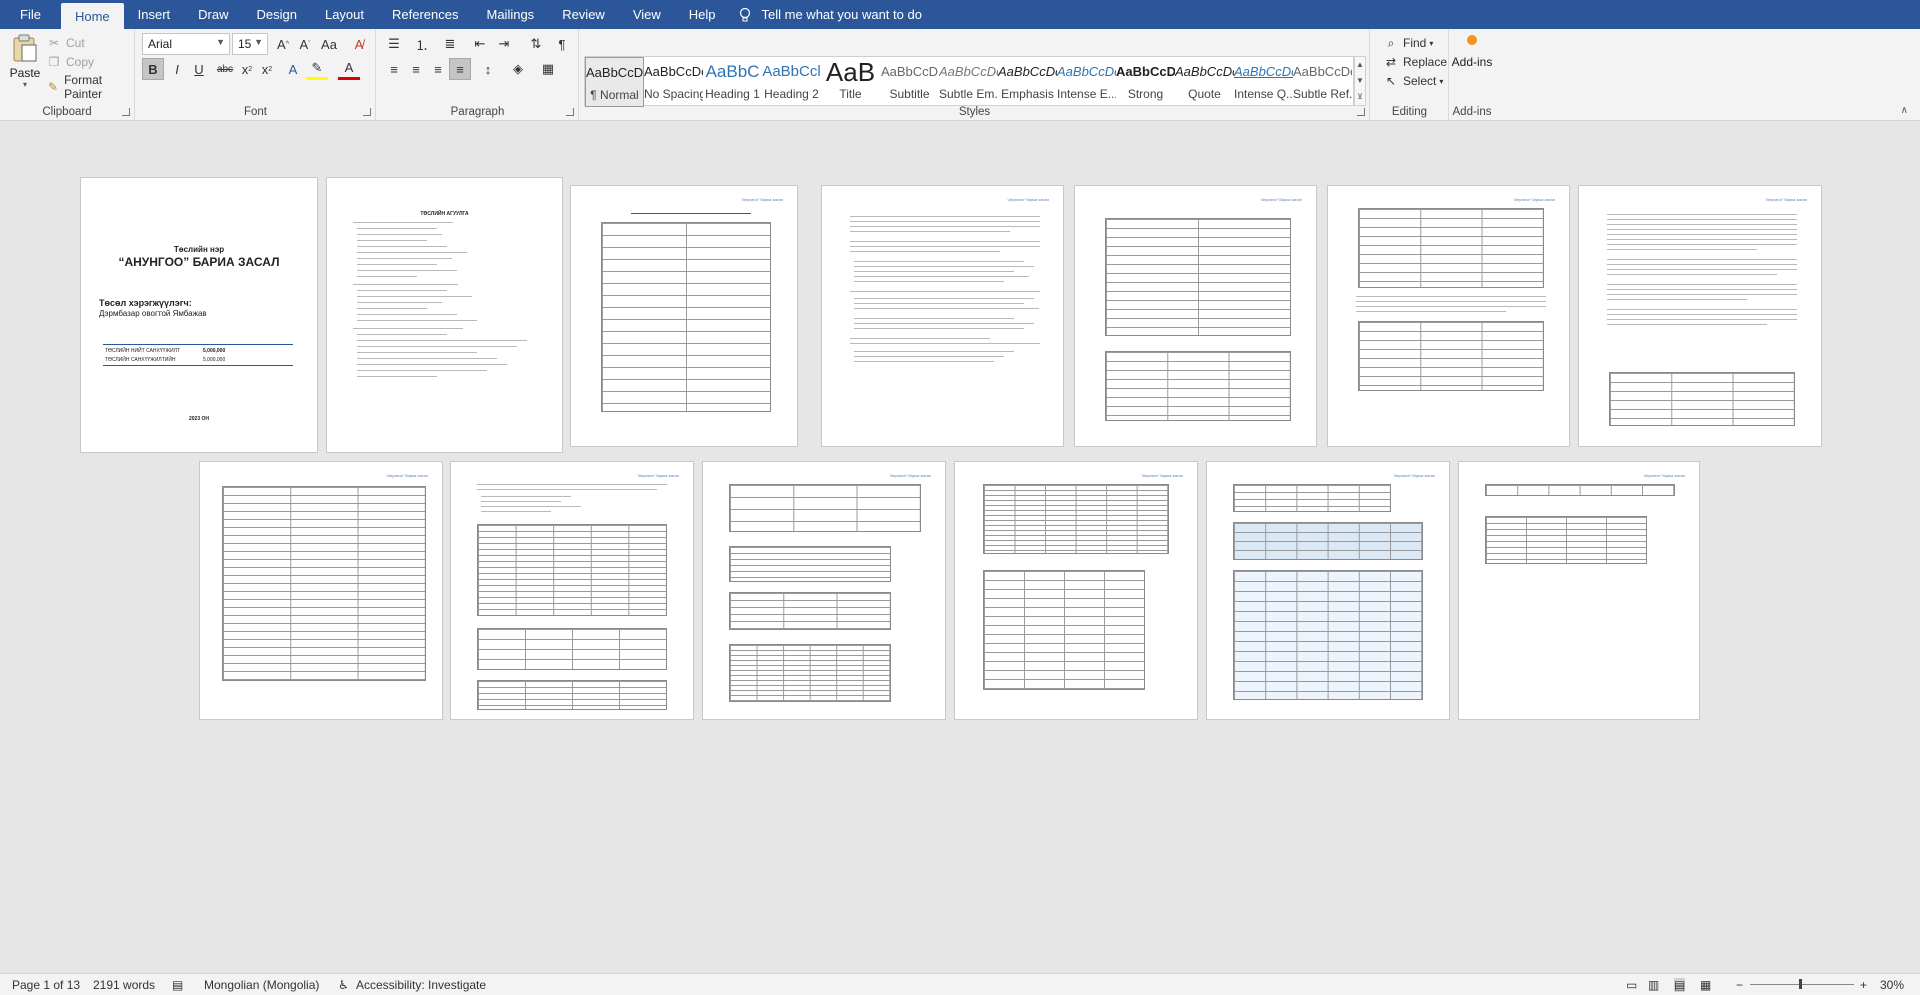 This screenshot has height=995, width=1920. Describe the element at coordinates (570, 112) in the screenshot. I see `paragraph-launcher-icon` at that location.